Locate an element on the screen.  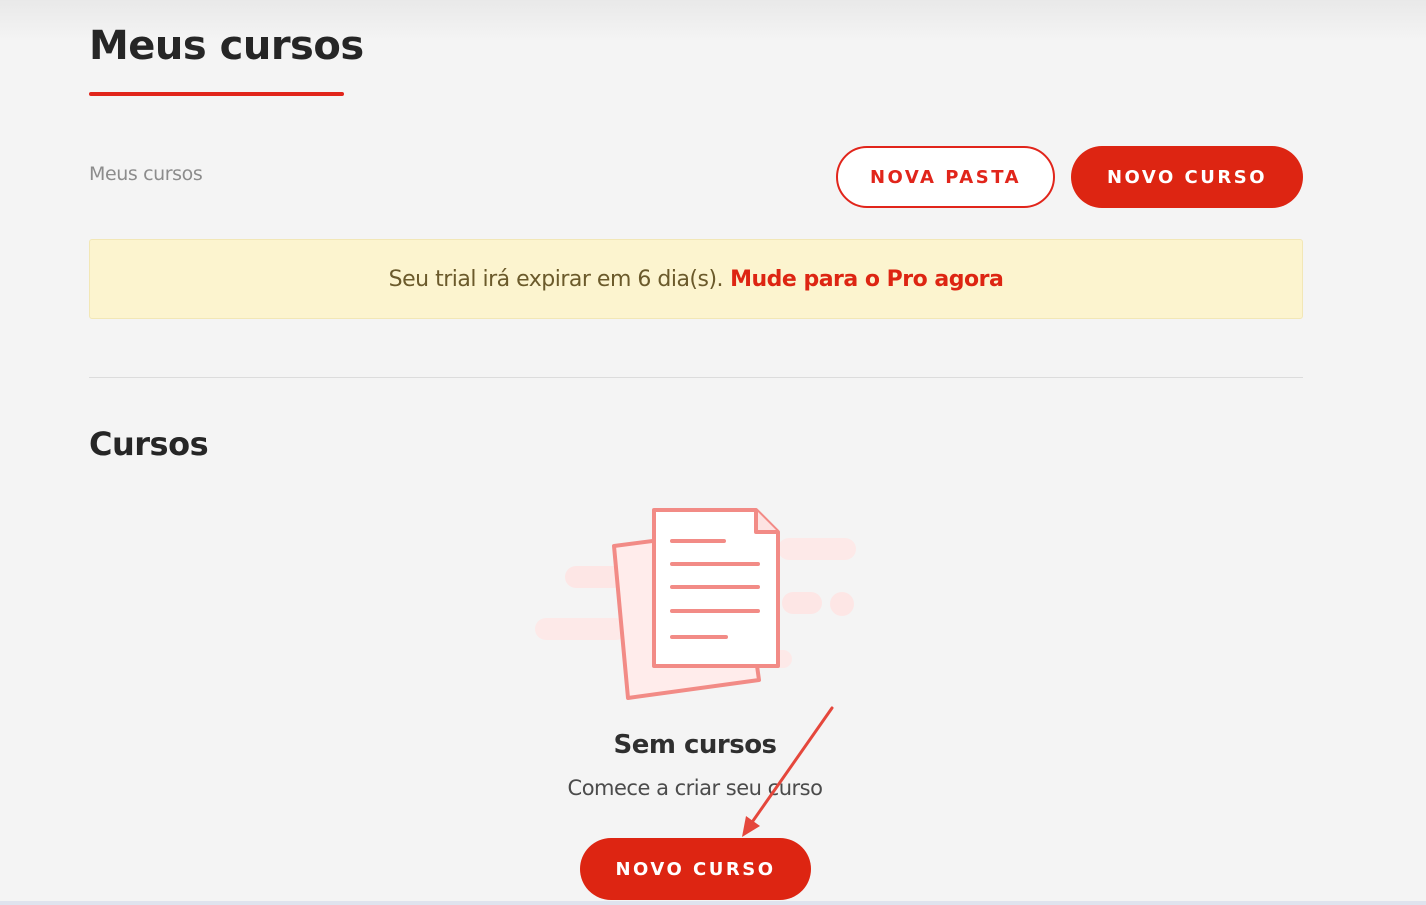
annotation-arrow-icon is located at coordinates (788, 771).